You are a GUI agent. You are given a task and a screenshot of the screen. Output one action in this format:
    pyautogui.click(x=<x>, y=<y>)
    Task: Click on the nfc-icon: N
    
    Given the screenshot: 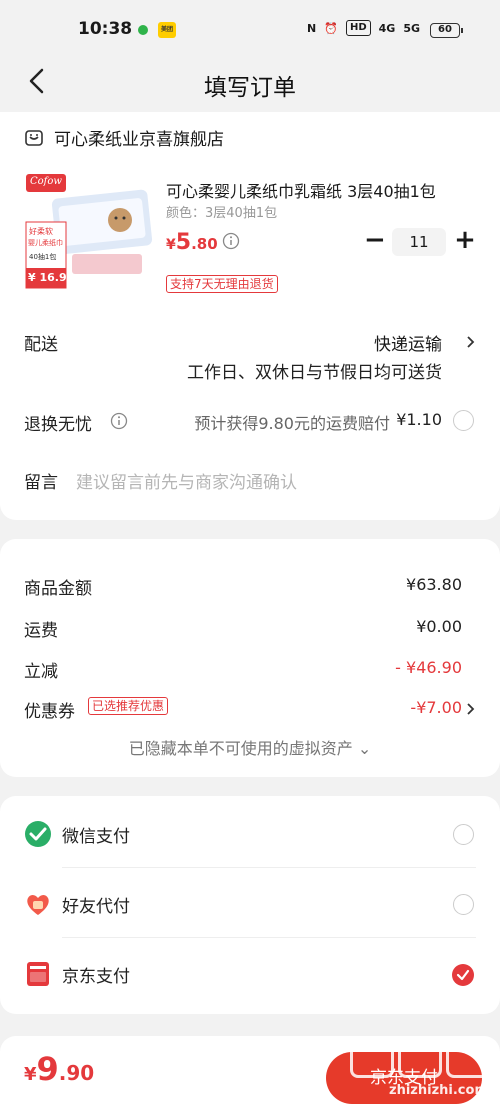 What is the action you would take?
    pyautogui.click(x=312, y=28)
    